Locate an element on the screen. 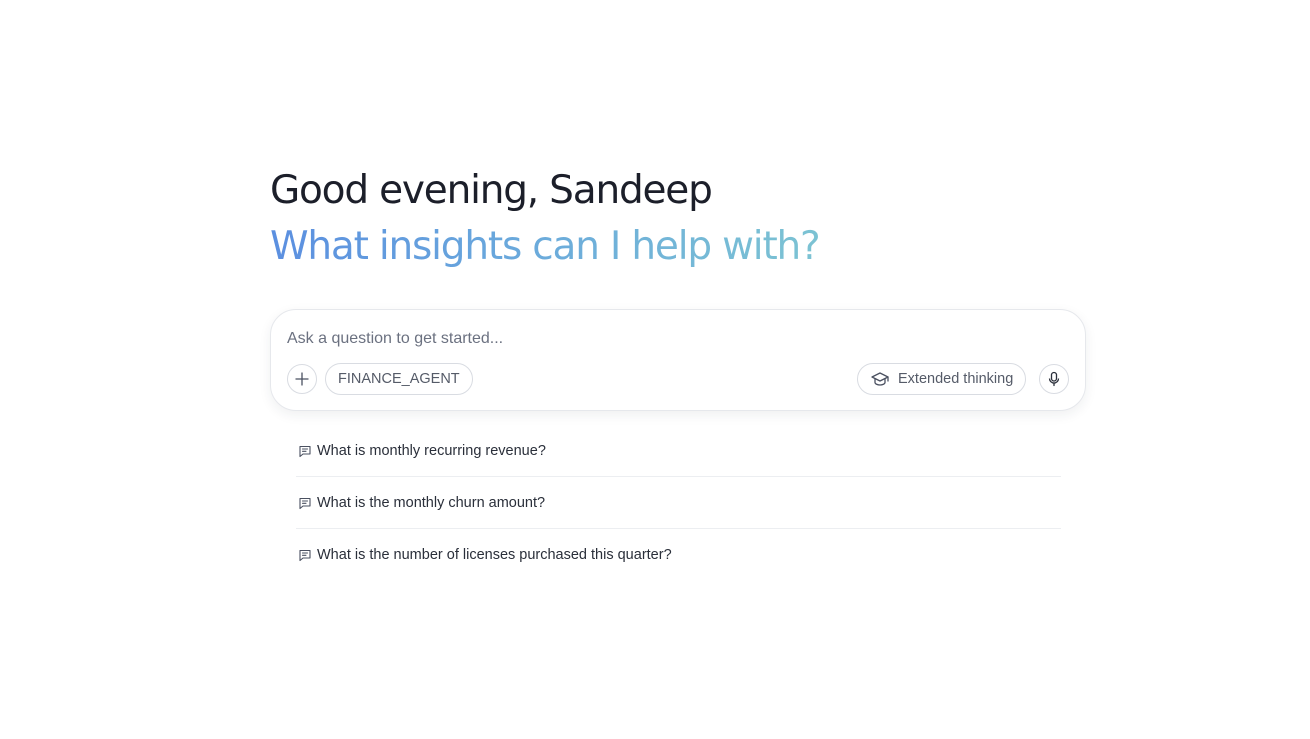 The image size is (1310, 739). agent-label: FINANCE_AGENT is located at coordinates (399, 379).